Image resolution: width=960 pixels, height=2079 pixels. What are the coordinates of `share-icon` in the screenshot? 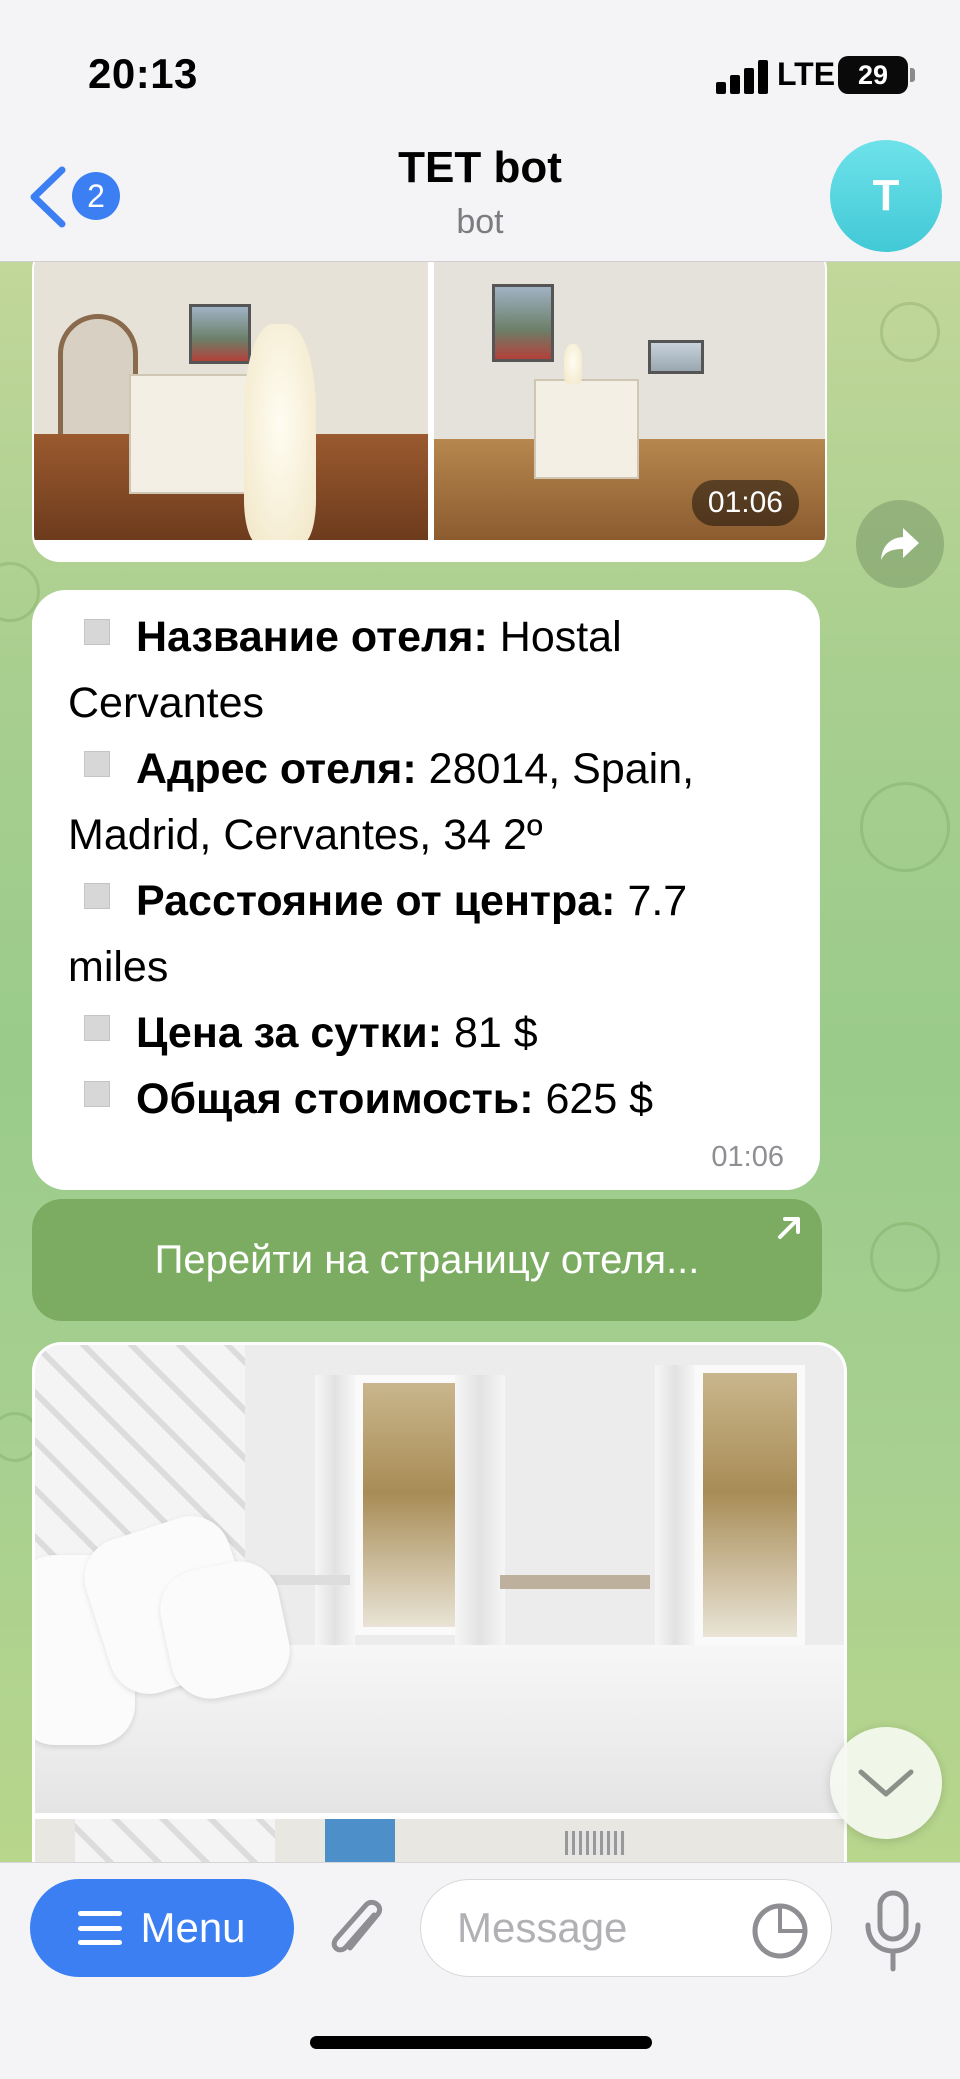 It's located at (900, 544).